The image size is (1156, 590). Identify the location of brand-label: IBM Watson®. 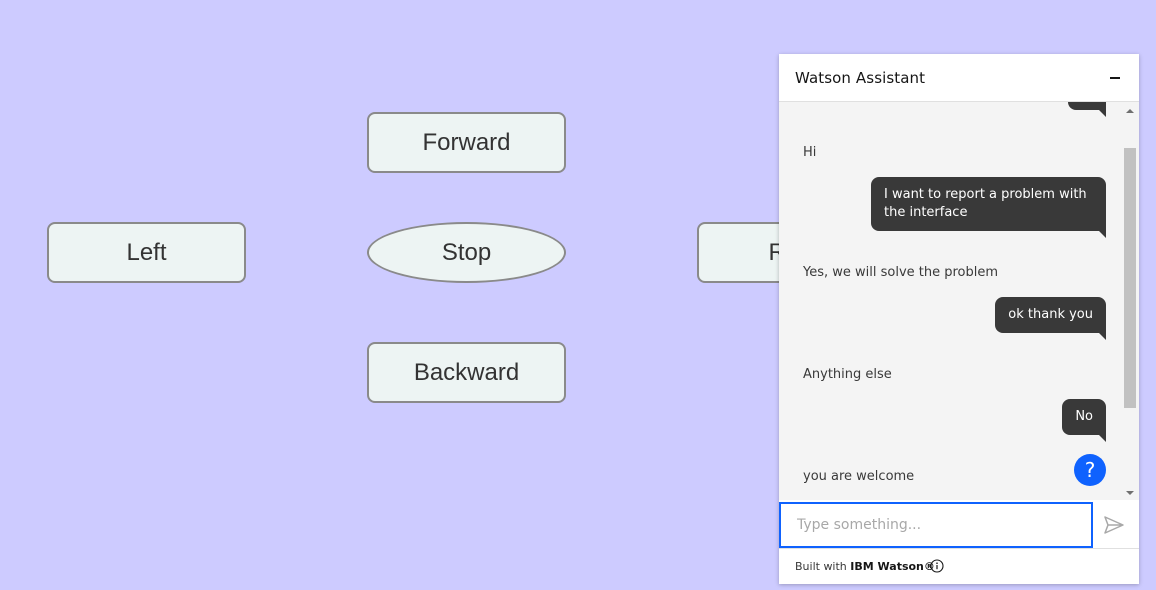
(892, 566).